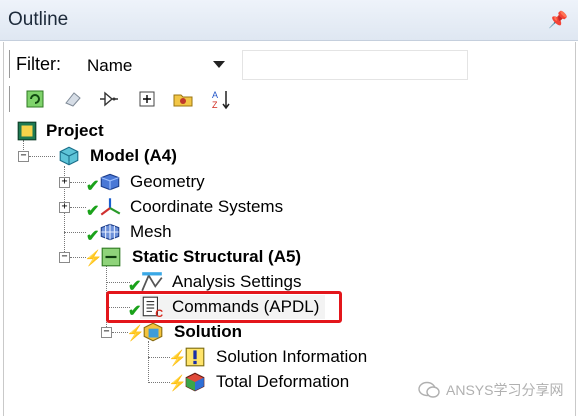 The height and width of the screenshot is (416, 578). I want to click on tree-item-mesh: Mesh, so click(135, 232).